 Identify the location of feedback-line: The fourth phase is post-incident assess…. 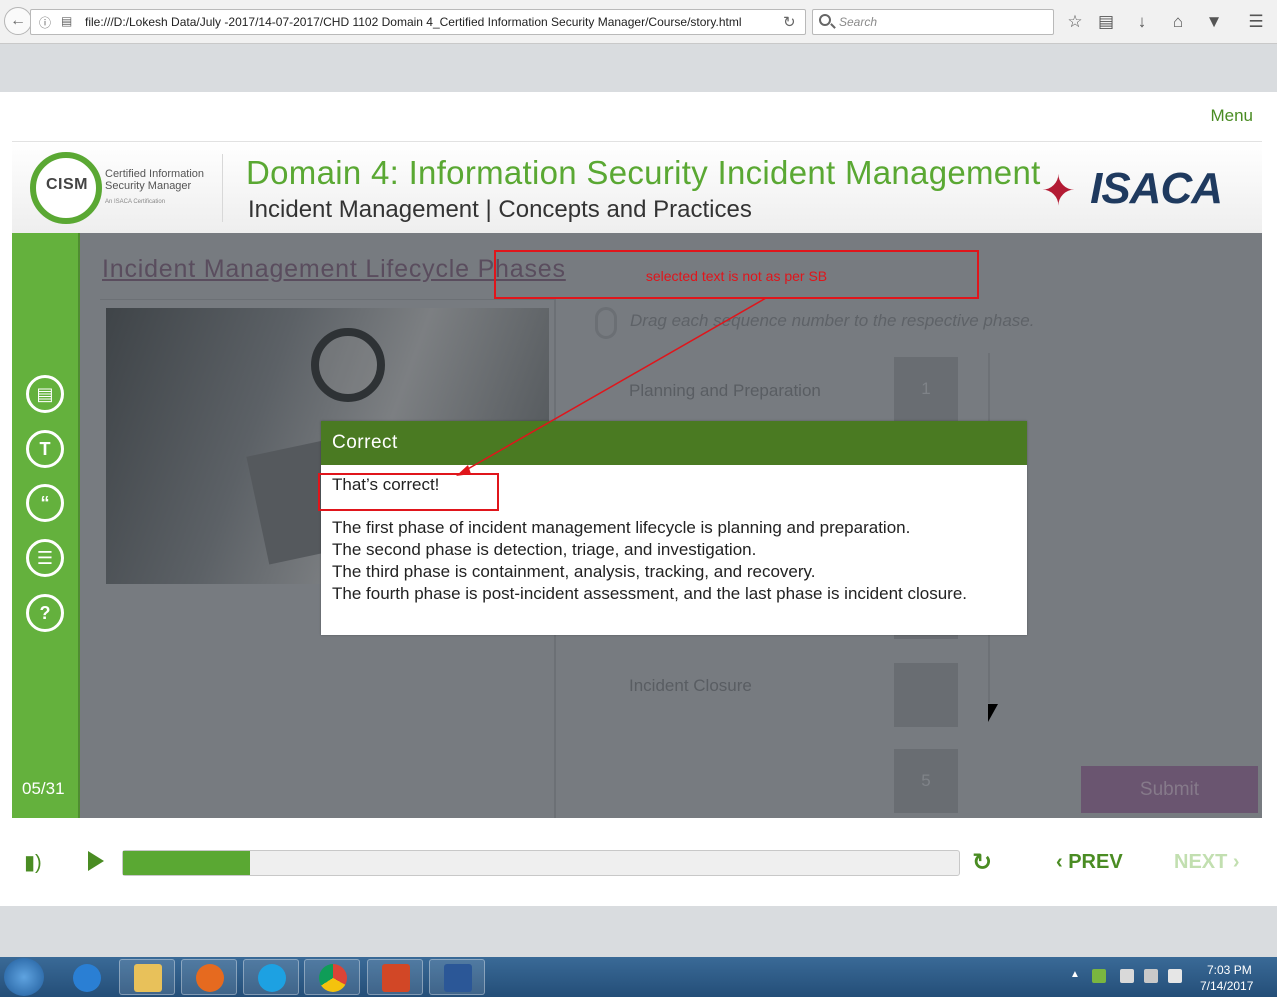
(650, 593).